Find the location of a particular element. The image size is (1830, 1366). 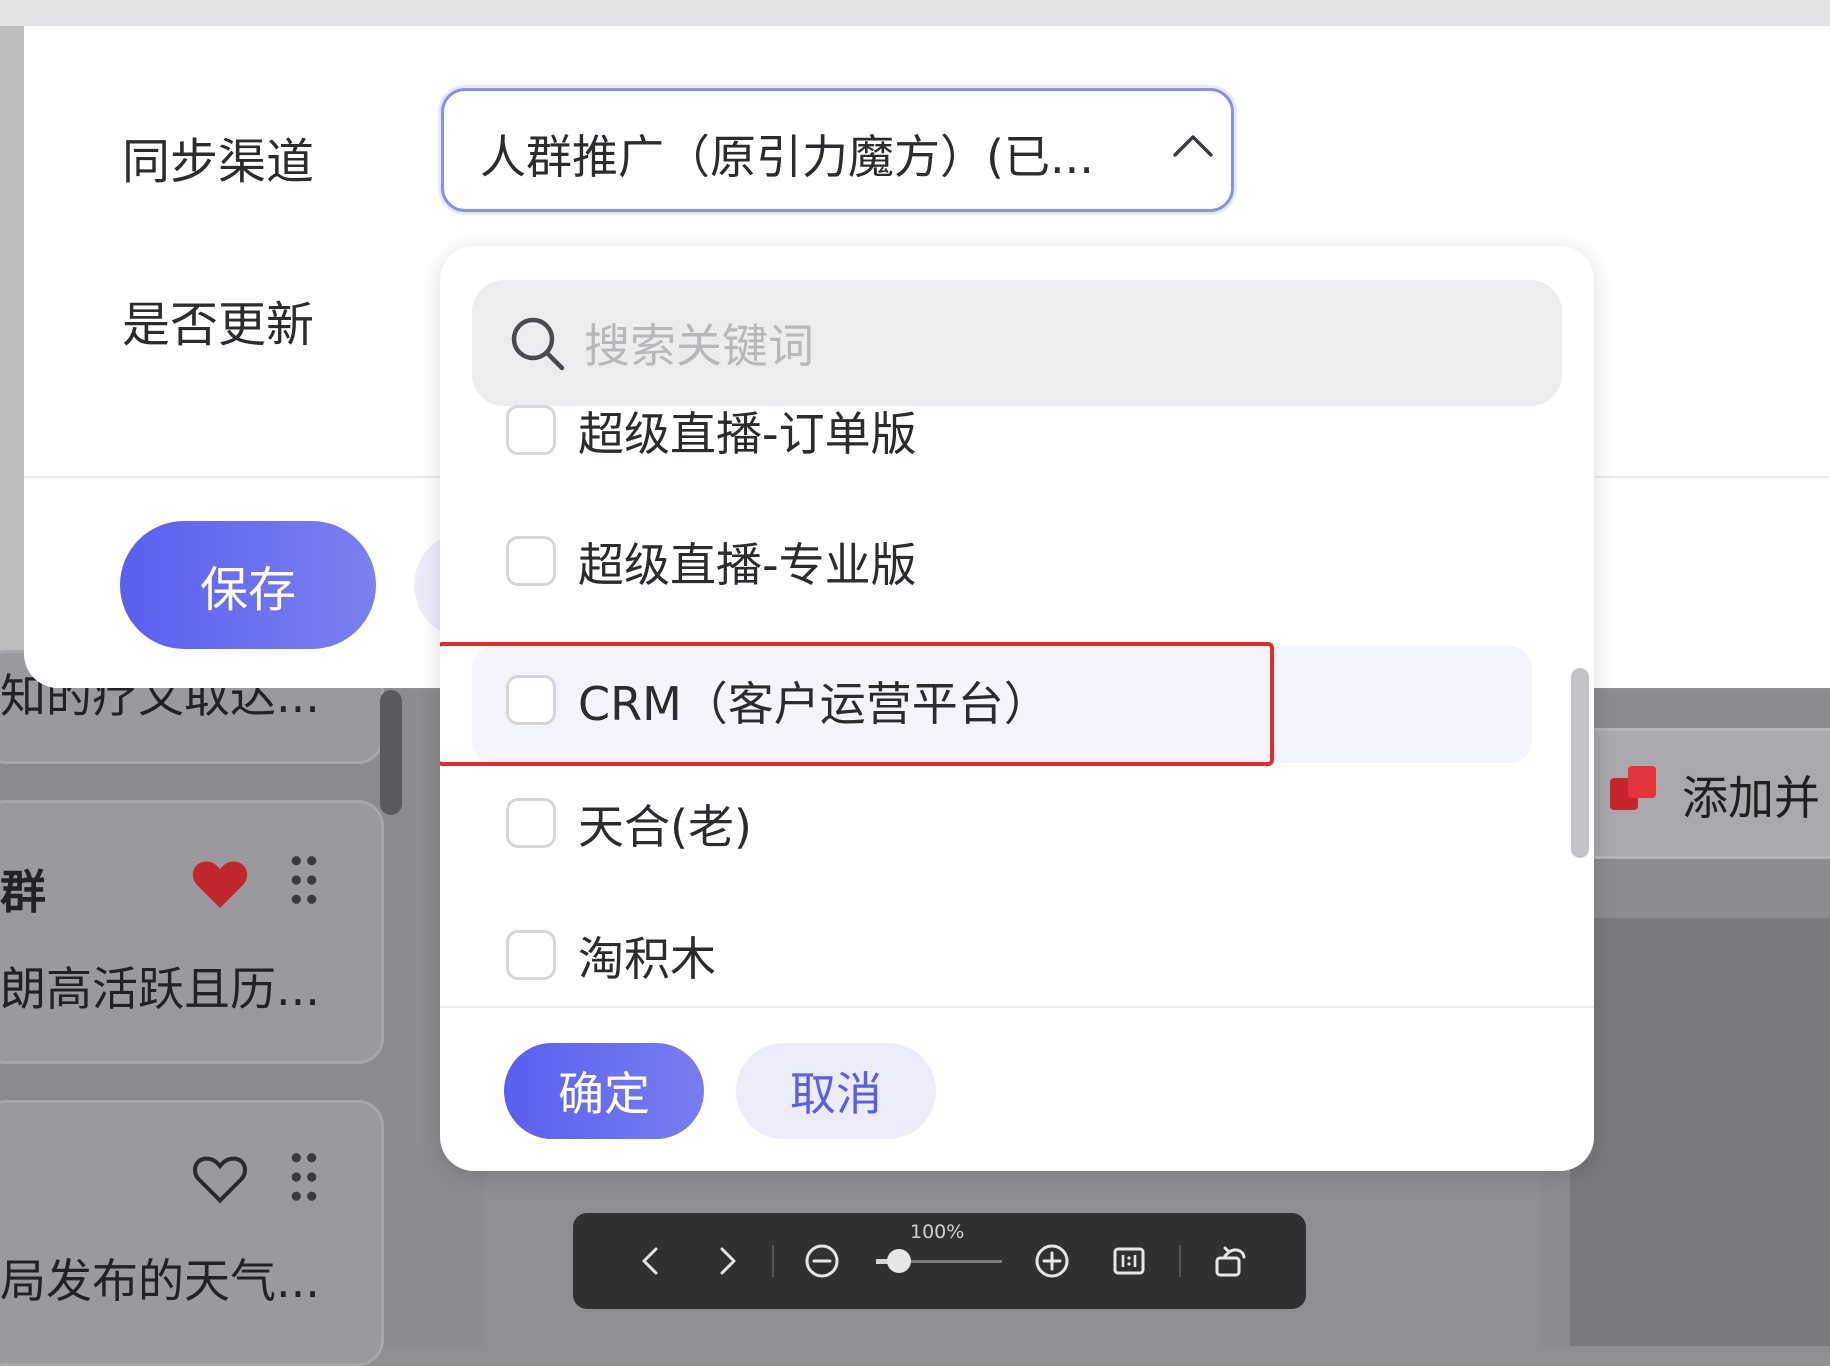

actual-size-icon is located at coordinates (1129, 1261).